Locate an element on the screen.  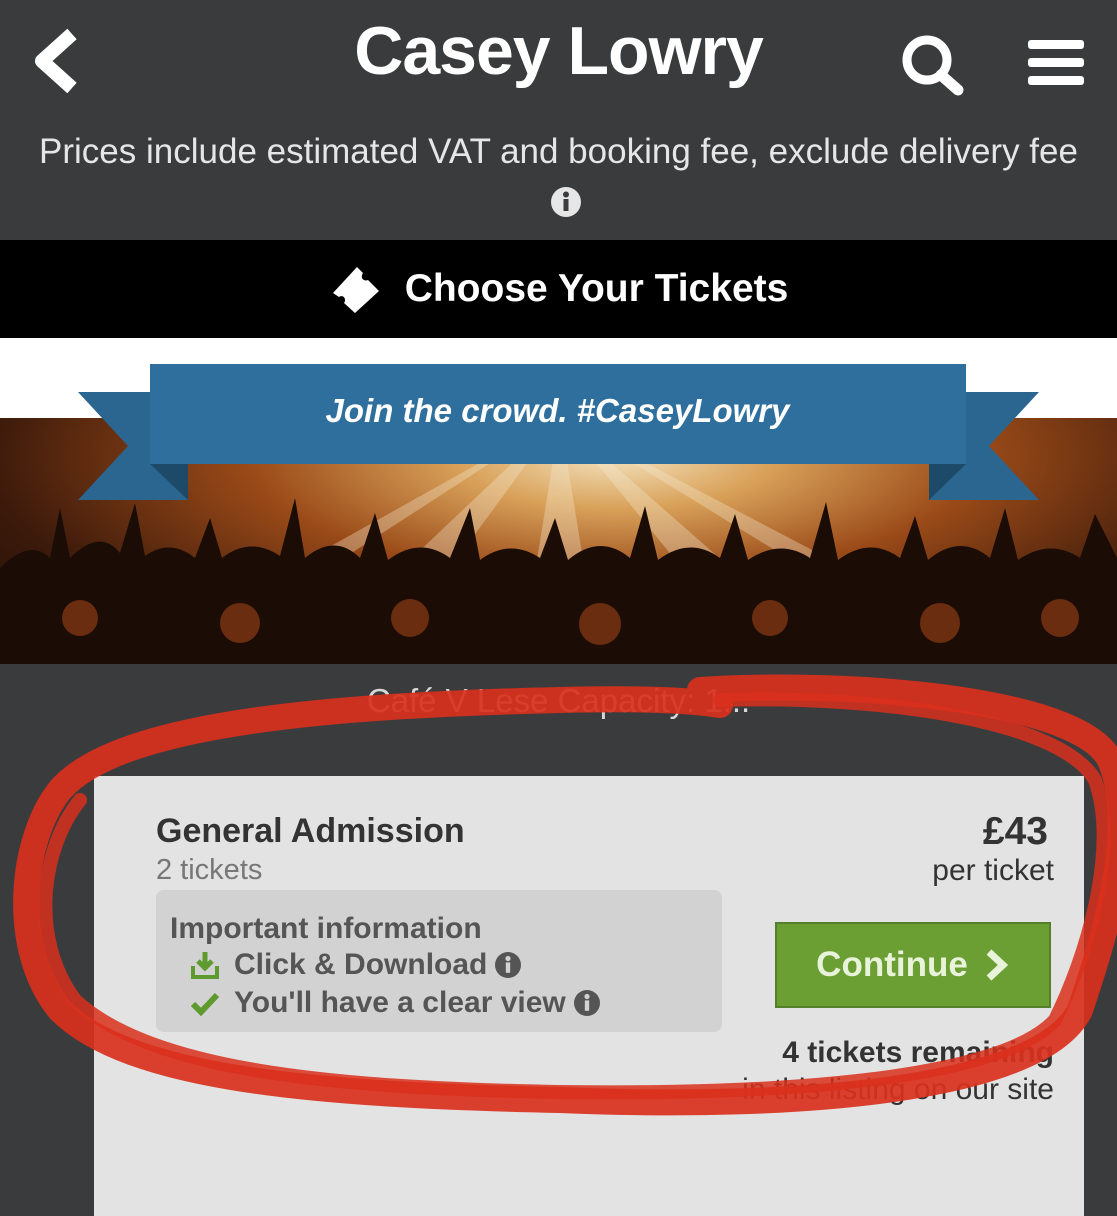
price-unit: per ticket is located at coordinates (993, 870).